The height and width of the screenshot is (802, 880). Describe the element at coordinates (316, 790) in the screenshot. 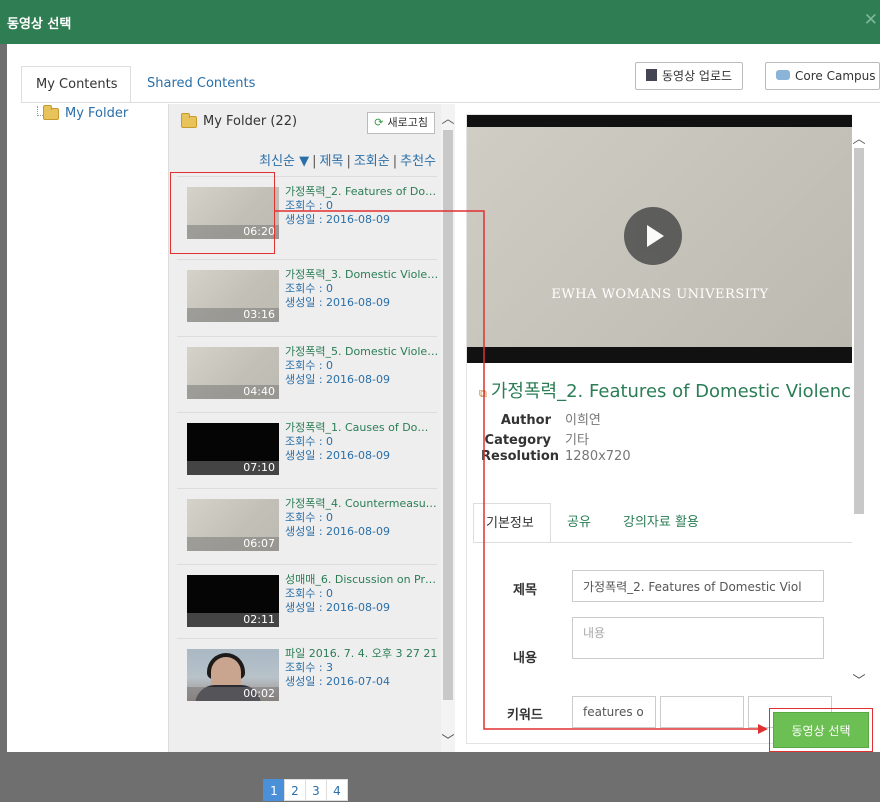

I see `page-3-button: 3` at that location.